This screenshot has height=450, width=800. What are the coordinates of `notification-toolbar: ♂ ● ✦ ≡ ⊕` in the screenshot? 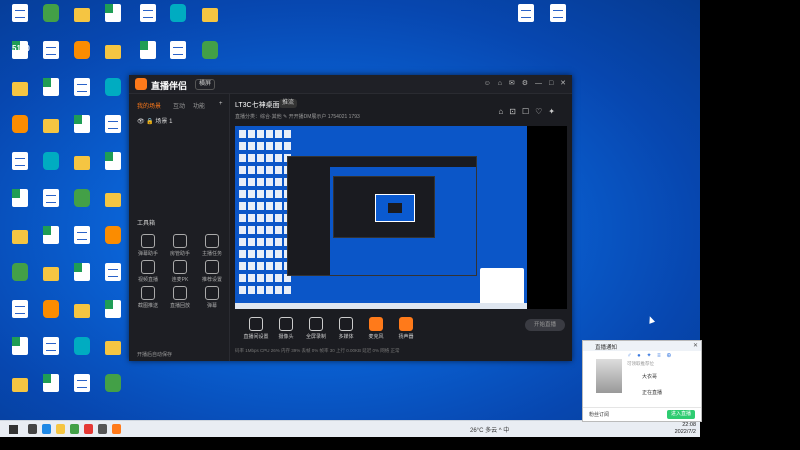 It's located at (650, 355).